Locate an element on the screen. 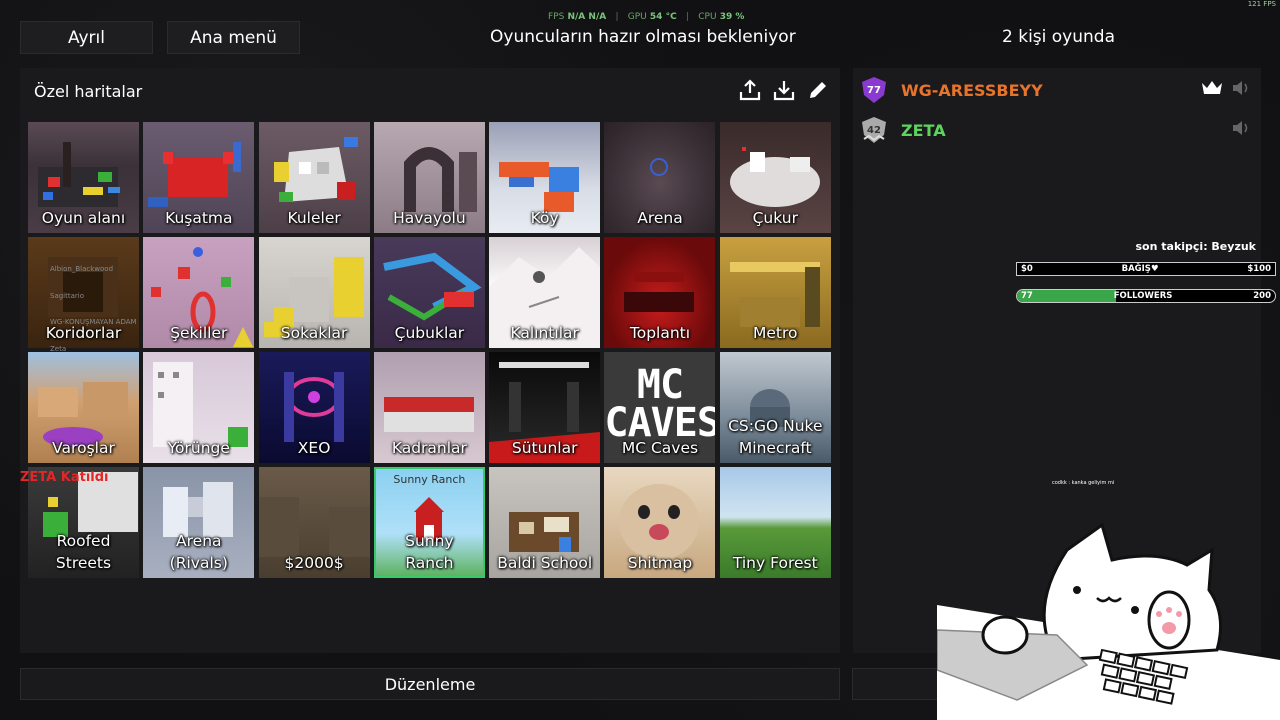 The width and height of the screenshot is (1280, 720). map-tile-arena: Arena is located at coordinates (660, 177).